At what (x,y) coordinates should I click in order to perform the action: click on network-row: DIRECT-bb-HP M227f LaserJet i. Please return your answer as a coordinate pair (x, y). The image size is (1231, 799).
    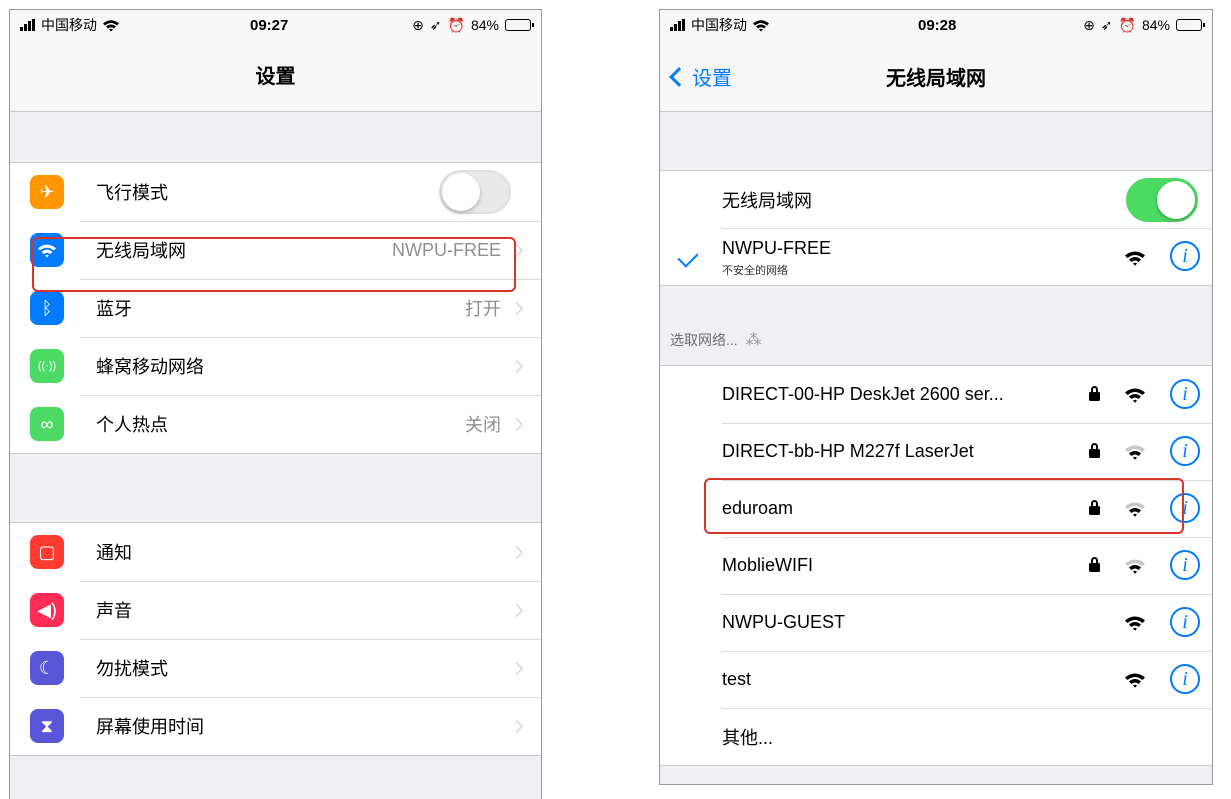
    Looking at the image, I should click on (936, 451).